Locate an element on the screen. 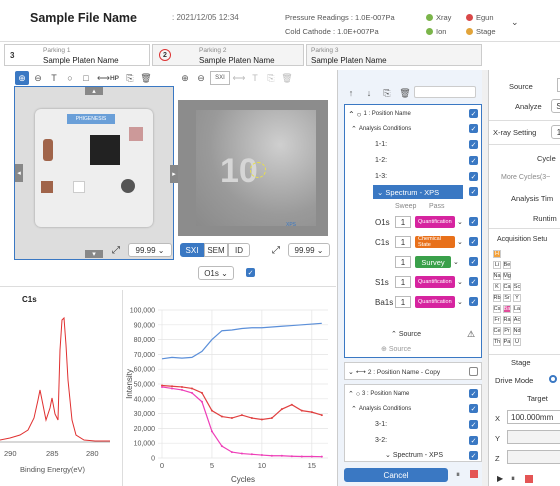 This screenshot has height=486, width=560. element-cell: Mg is located at coordinates (507, 276).